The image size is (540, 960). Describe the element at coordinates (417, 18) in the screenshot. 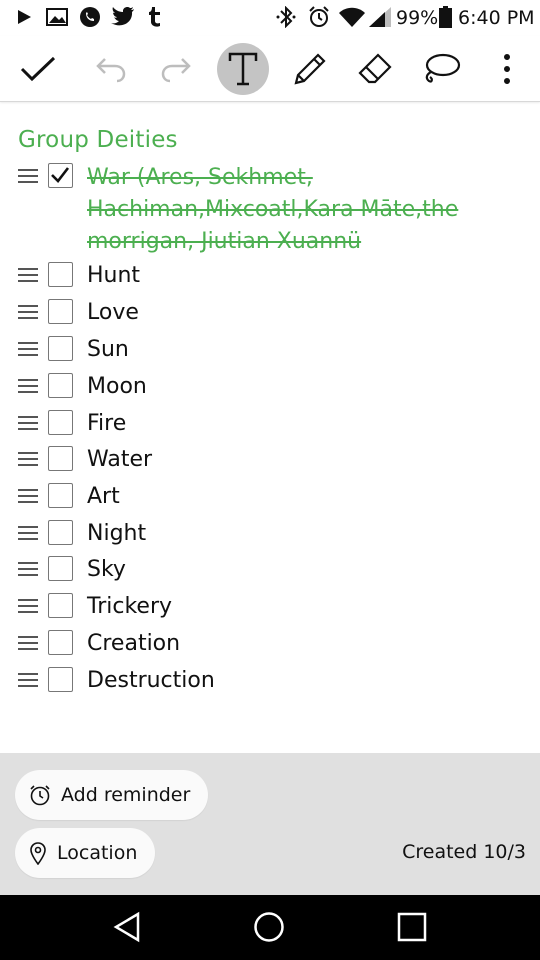

I see `battery-percent: 99%` at that location.